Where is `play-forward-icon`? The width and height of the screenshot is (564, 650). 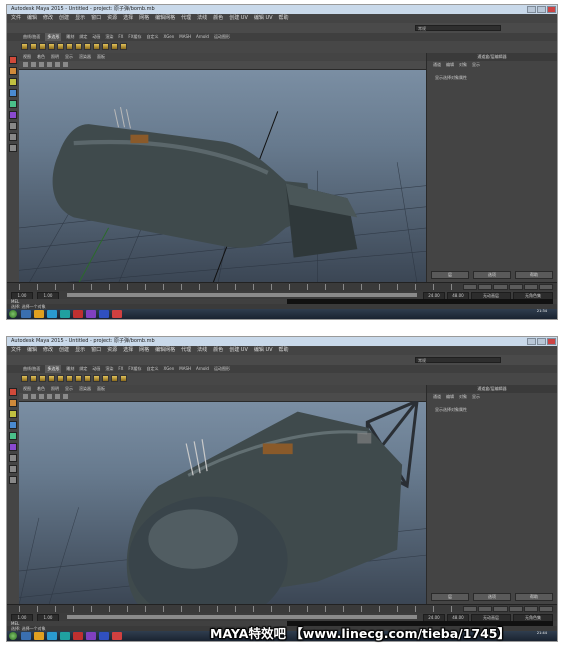
play-forward-icon is located at coordinates (515, 287).